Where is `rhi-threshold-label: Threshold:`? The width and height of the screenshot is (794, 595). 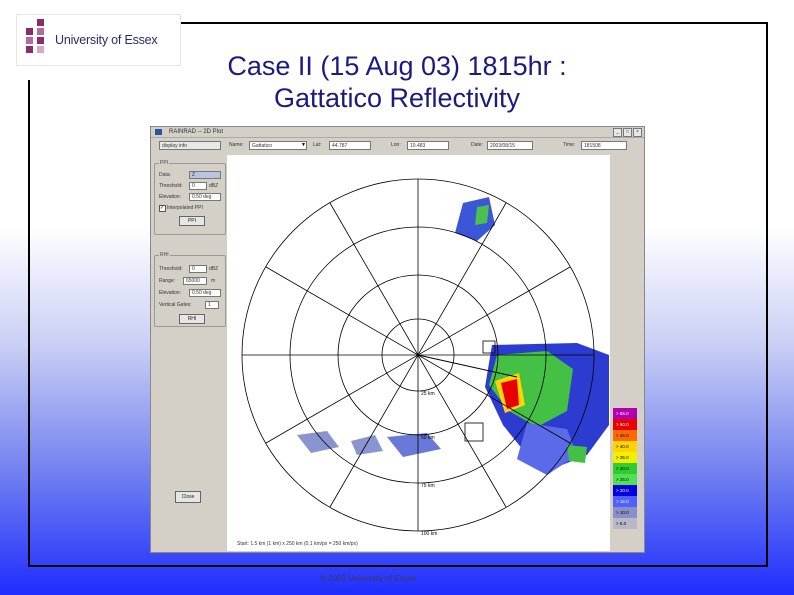 rhi-threshold-label: Threshold: is located at coordinates (171, 269).